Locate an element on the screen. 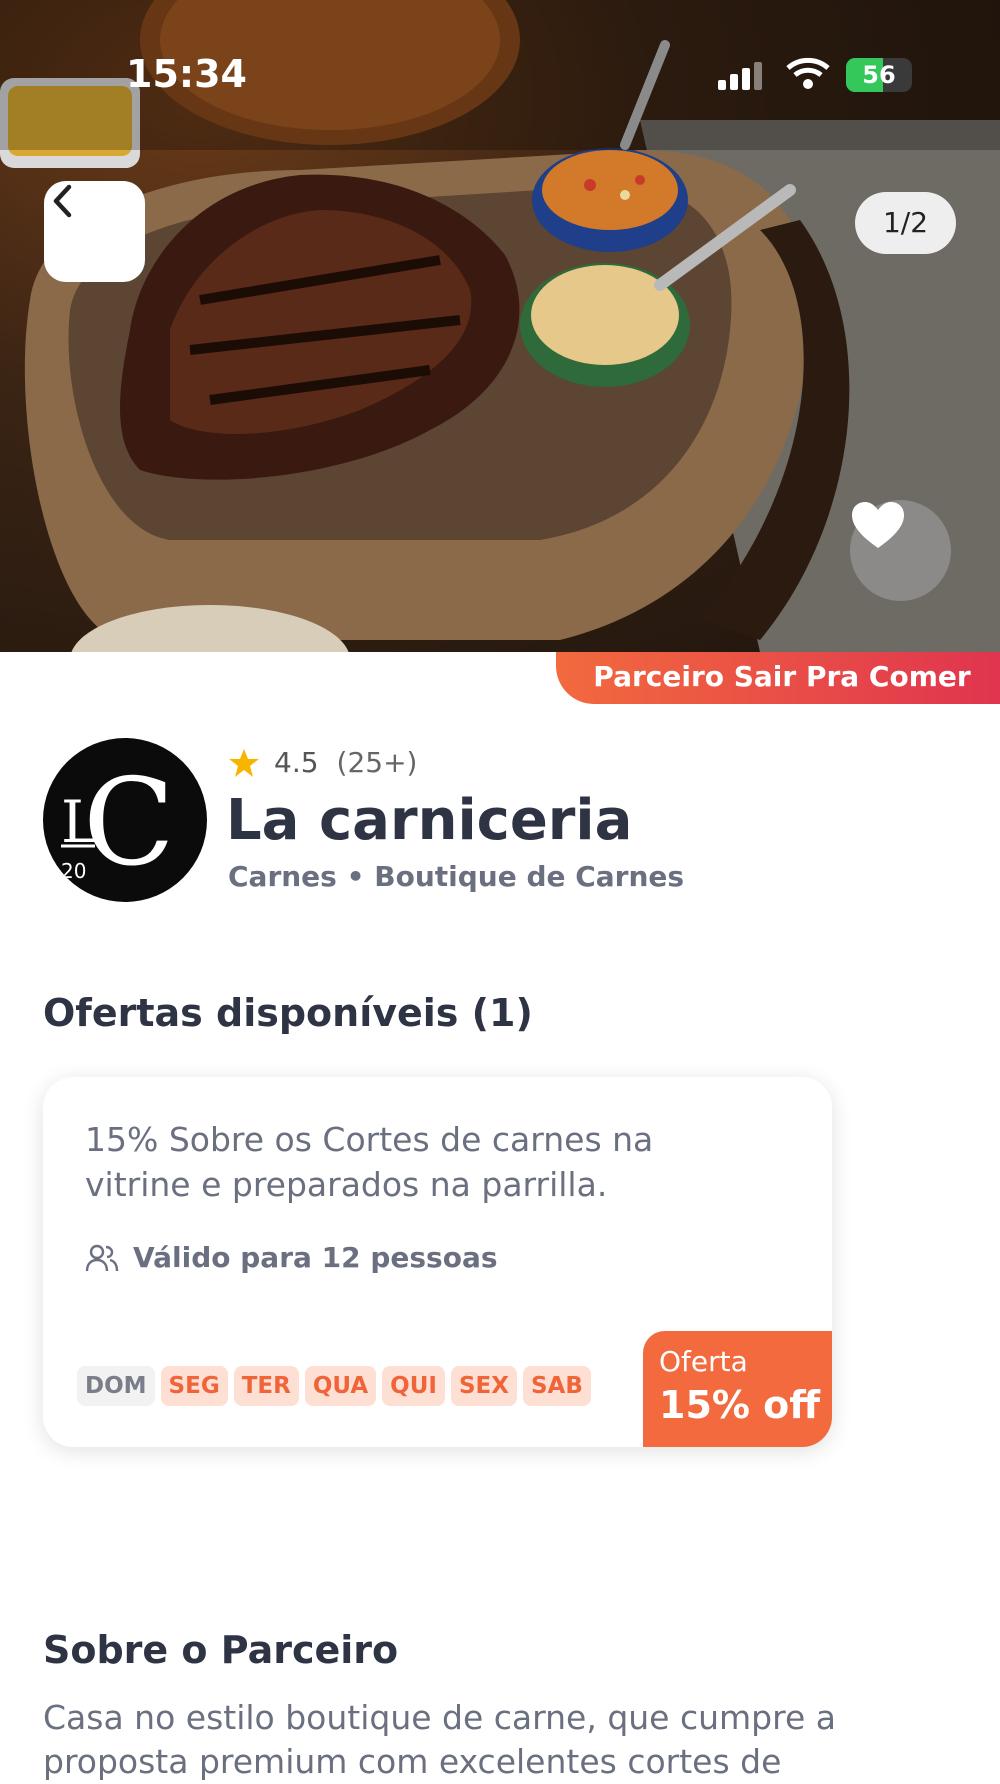  rating-value: 4.5 is located at coordinates (296, 762).